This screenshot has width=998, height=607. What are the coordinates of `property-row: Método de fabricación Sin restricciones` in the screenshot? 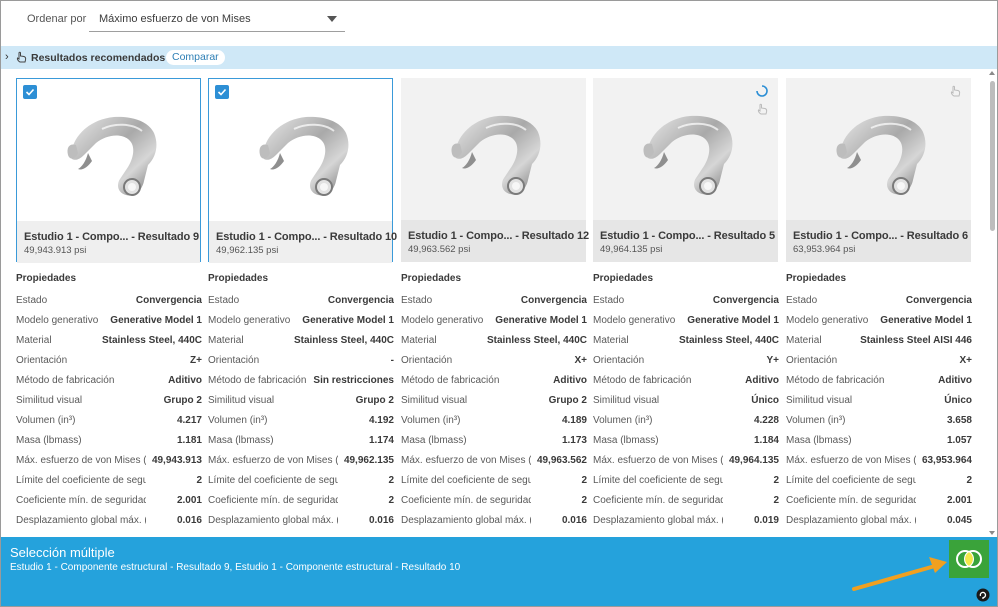 It's located at (301, 383).